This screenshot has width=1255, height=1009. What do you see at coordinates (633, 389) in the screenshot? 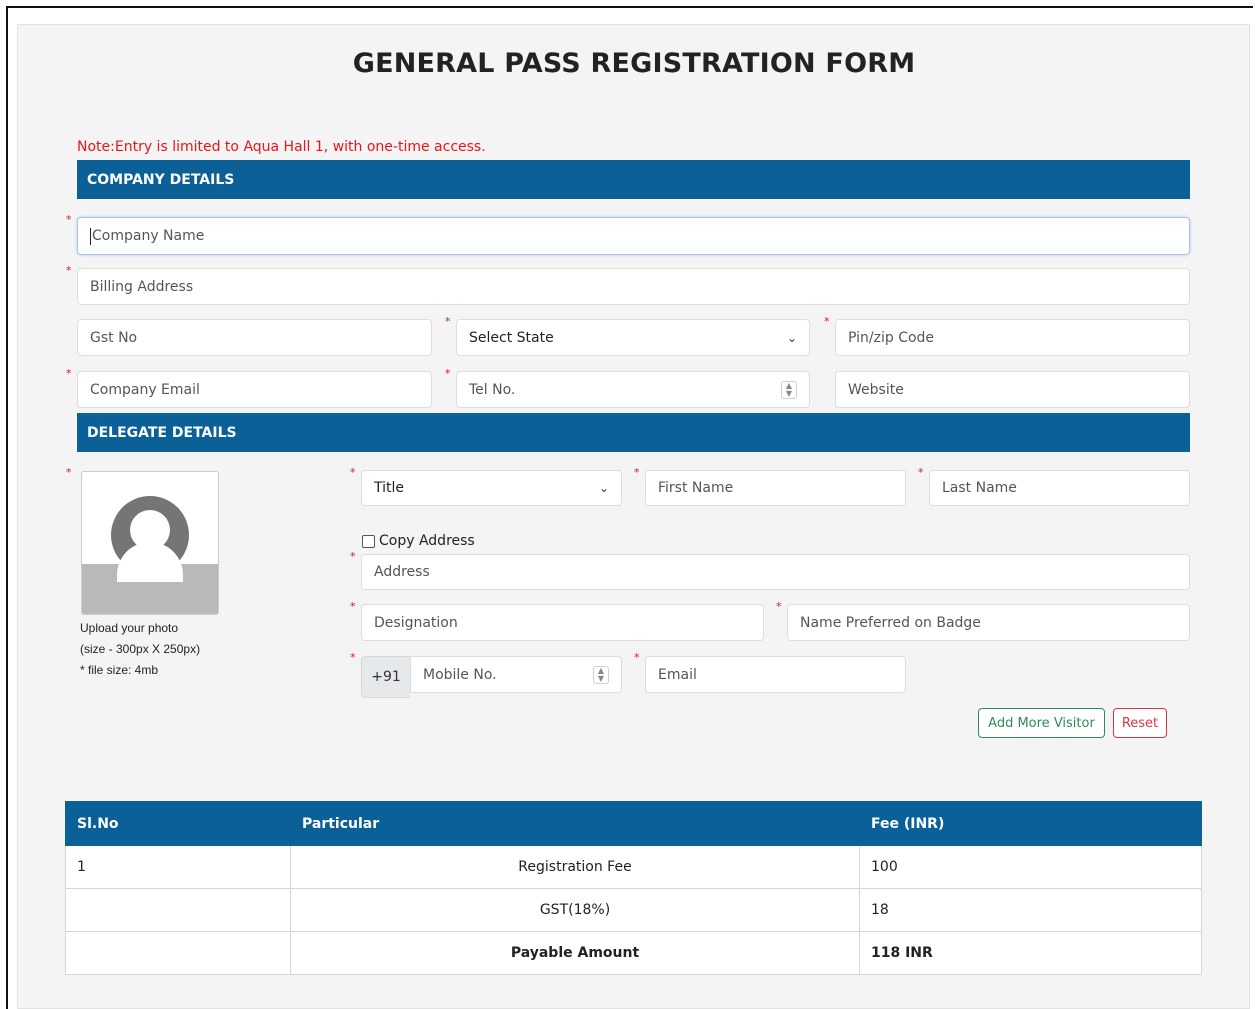
I see `tel-no-input: Tel No. ▲ ▼` at bounding box center [633, 389].